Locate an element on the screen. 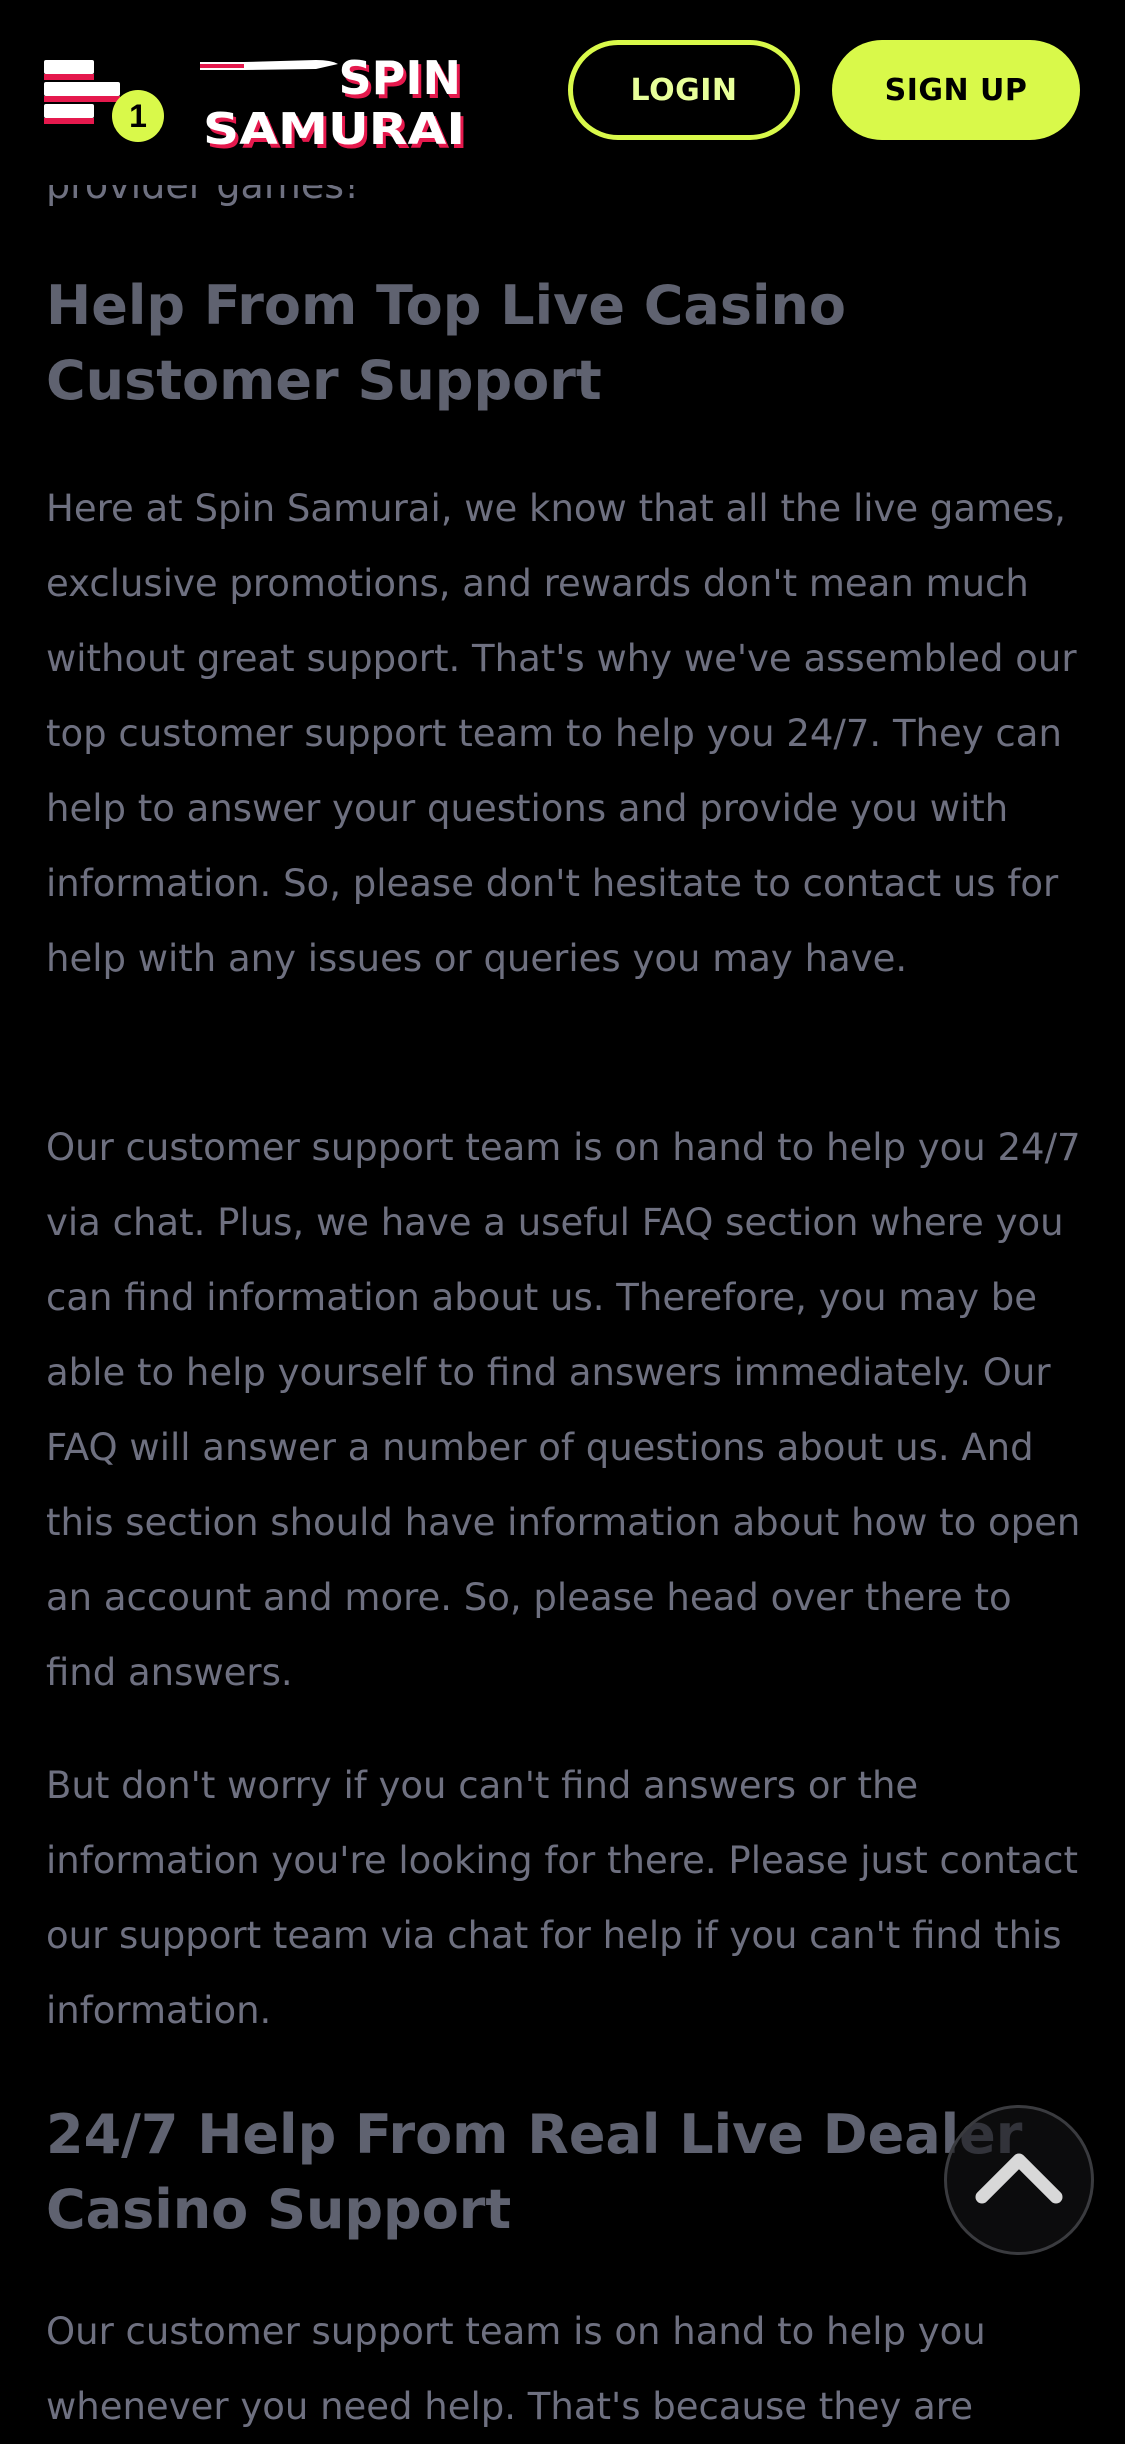  logo-sword-blade is located at coordinates (291, 65).